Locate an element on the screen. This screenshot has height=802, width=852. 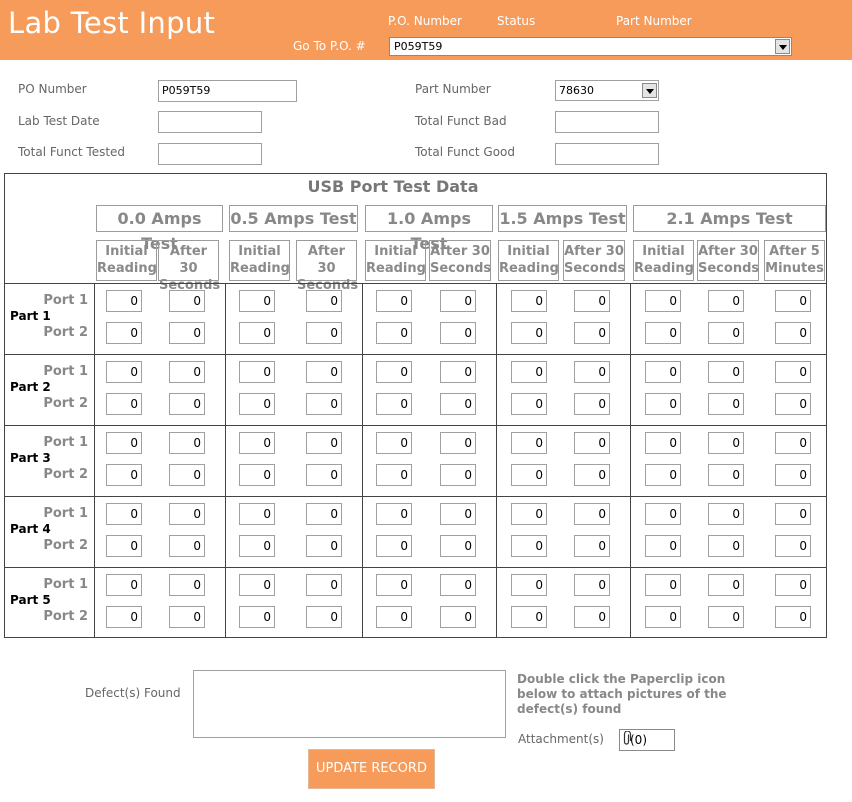
update-record-button: UPDATE RECORD is located at coordinates (371, 769).